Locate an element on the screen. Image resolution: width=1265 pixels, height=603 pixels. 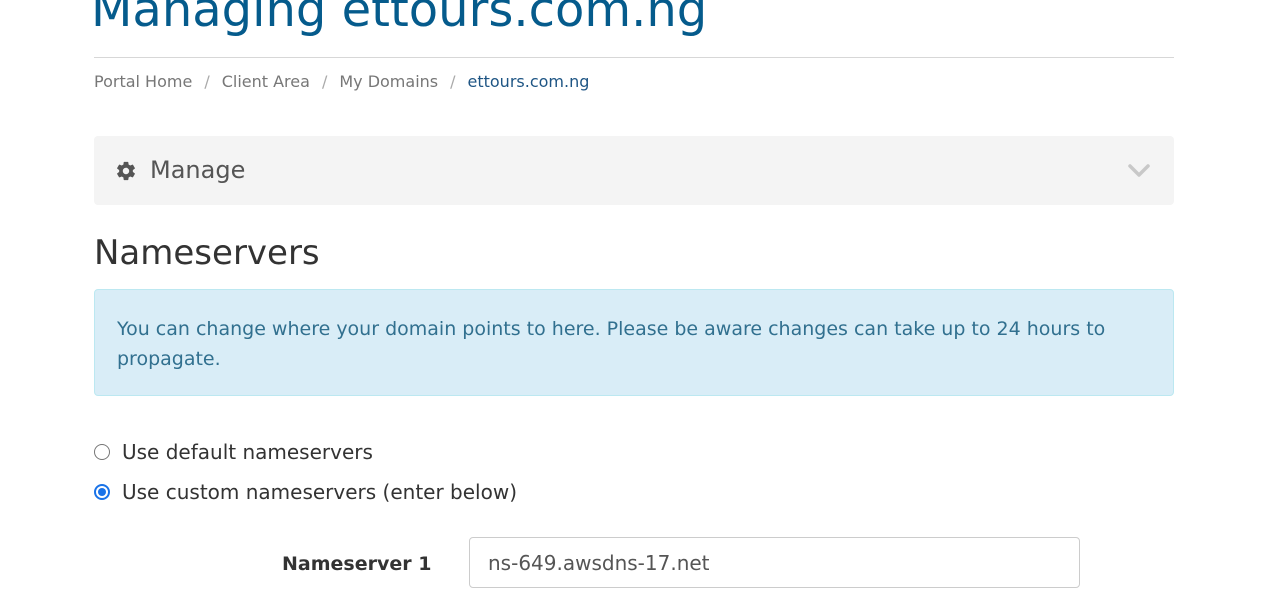
nameserver-1-input is located at coordinates (774, 562).